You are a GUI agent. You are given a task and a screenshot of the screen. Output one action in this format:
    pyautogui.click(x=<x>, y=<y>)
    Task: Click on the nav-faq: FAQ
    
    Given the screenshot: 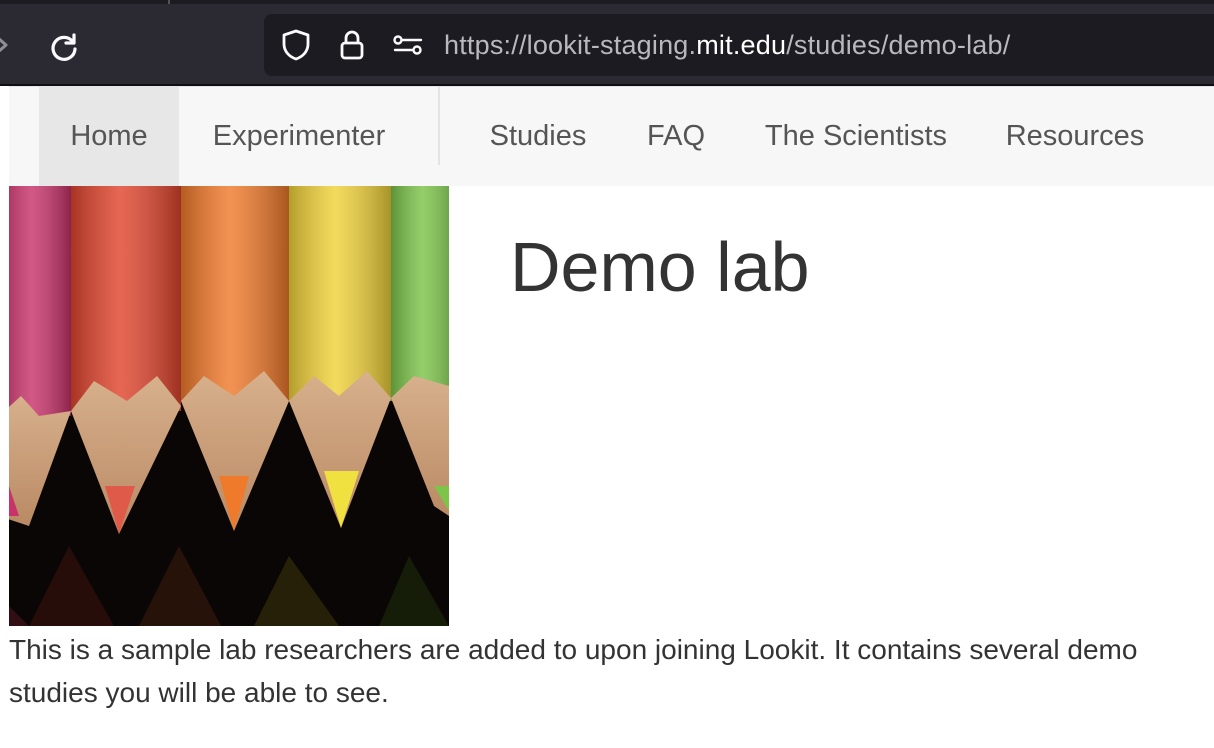 What is the action you would take?
    pyautogui.click(x=676, y=136)
    